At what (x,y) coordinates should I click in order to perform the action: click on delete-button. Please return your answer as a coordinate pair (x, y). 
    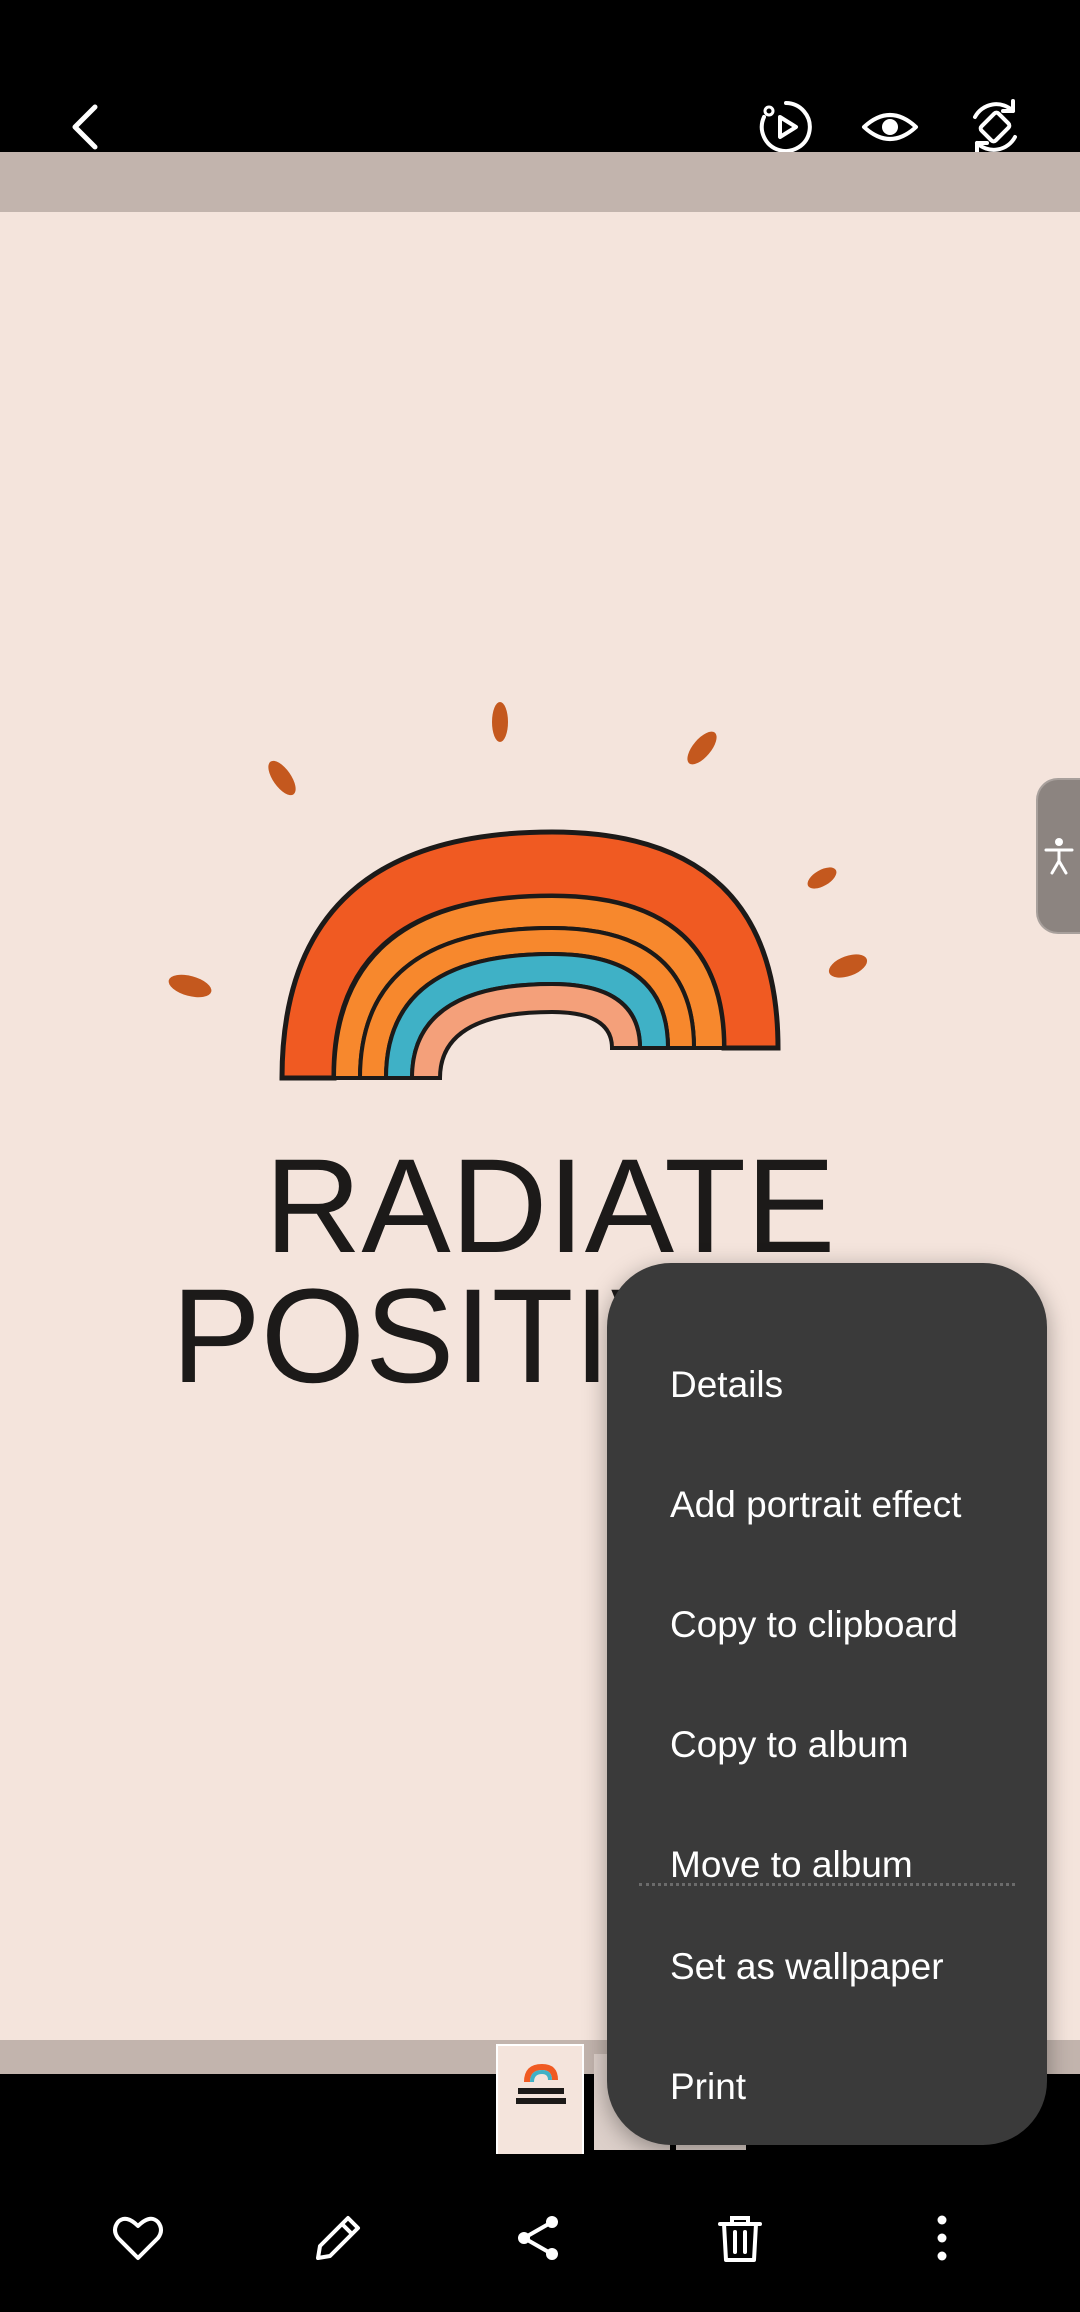
    Looking at the image, I should click on (740, 2238).